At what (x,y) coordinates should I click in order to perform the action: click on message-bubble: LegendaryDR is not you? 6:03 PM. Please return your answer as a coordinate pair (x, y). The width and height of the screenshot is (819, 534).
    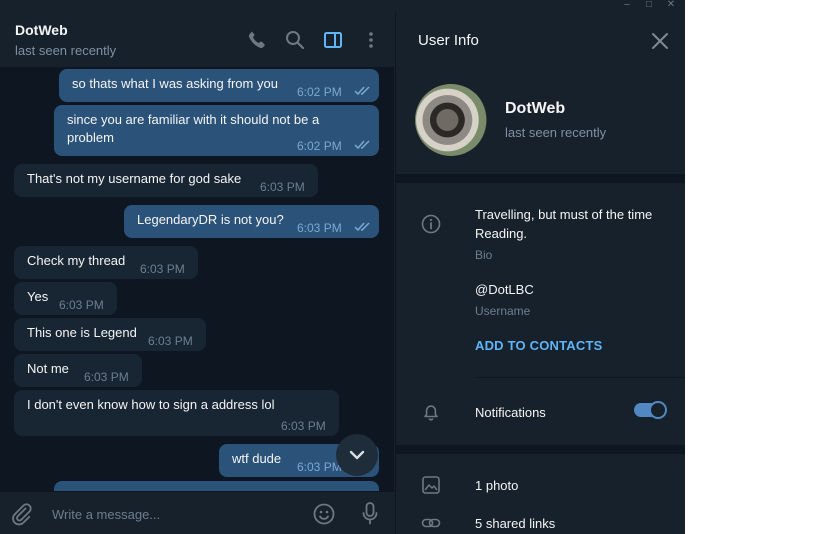
    Looking at the image, I should click on (251, 221).